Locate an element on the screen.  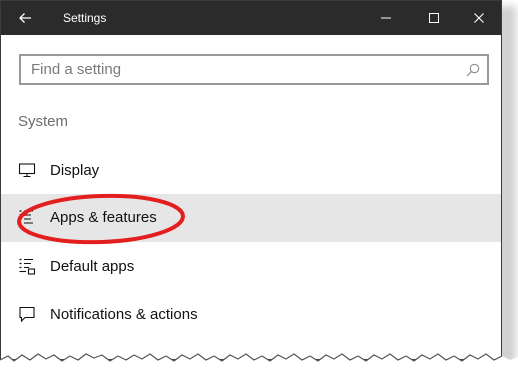
nav-item-notifications-actions: Notifications & actions is located at coordinates (251, 315).